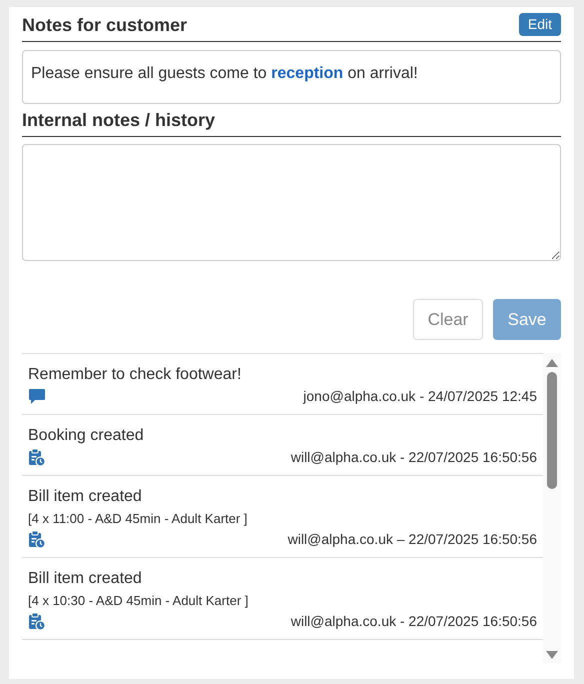  I want to click on history-title: Booking created, so click(86, 436).